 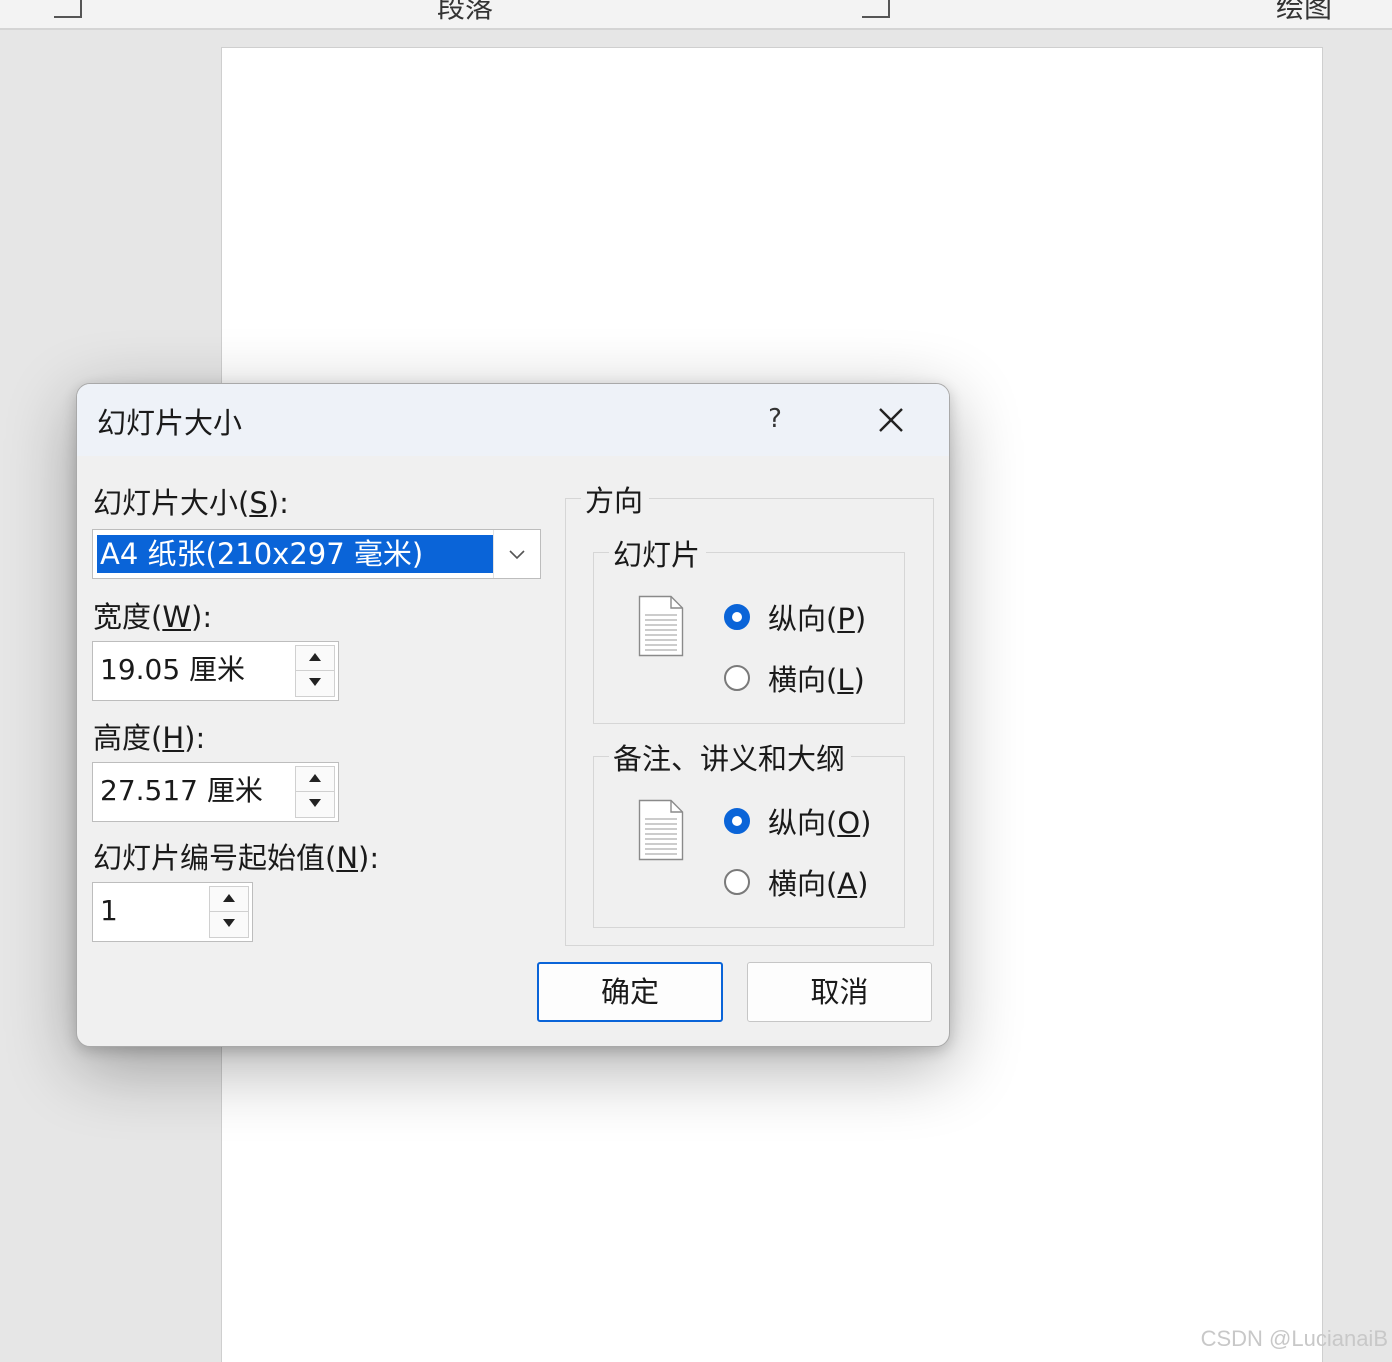 I want to click on access-key: P, so click(x=846, y=619).